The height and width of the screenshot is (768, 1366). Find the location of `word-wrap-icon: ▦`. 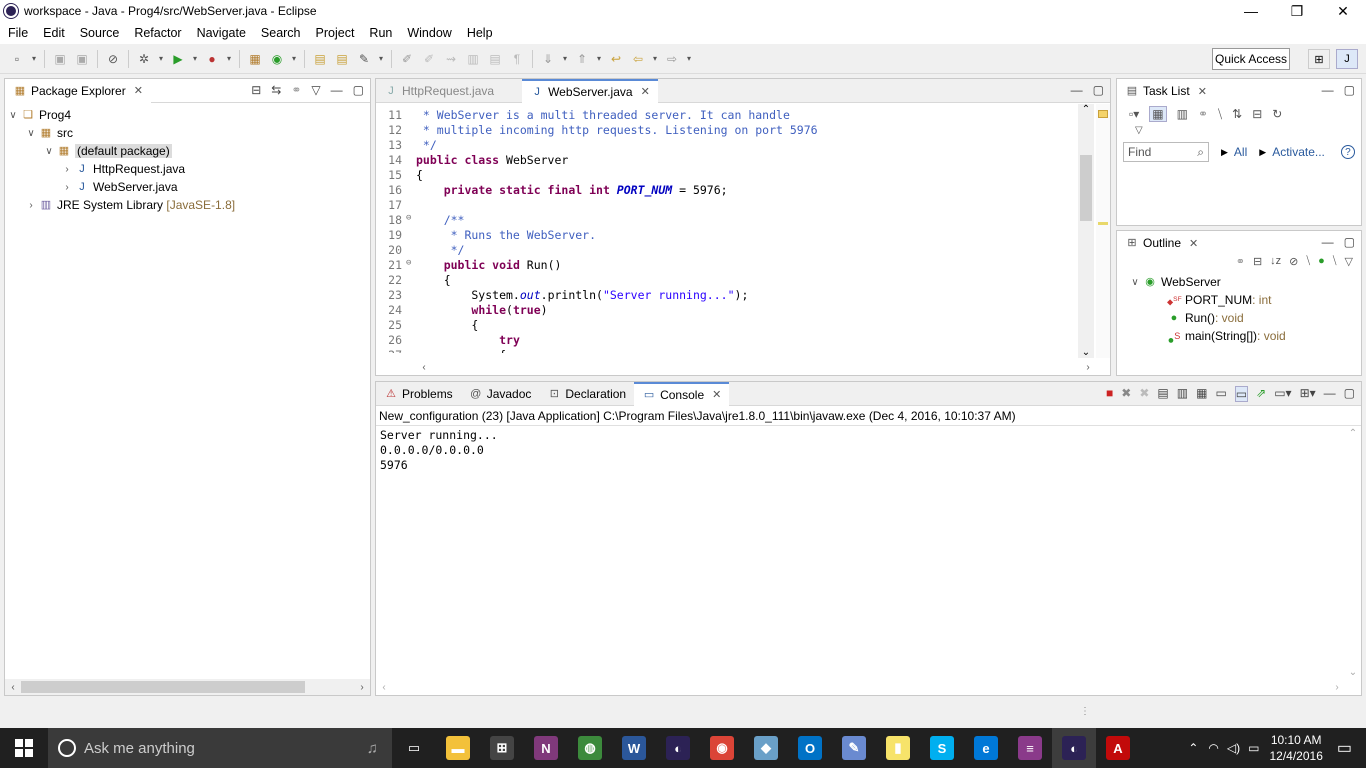

word-wrap-icon: ▦ is located at coordinates (1201, 394).